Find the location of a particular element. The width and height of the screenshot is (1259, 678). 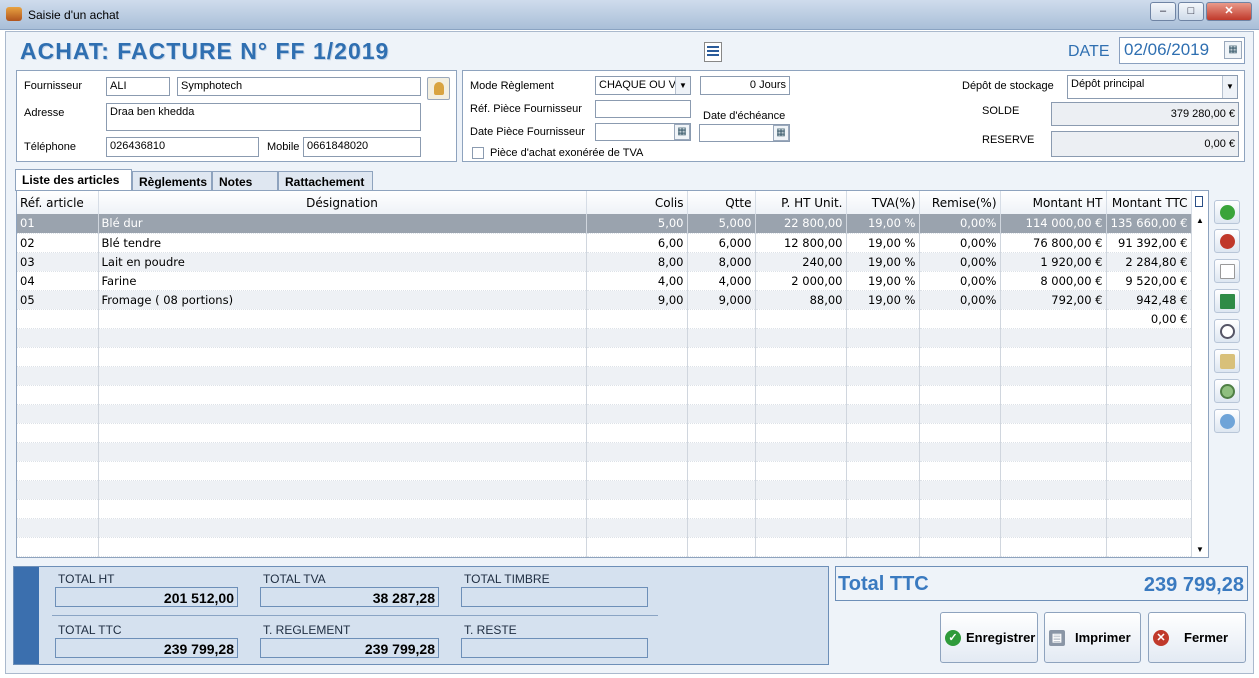

tab-reglements: Règlements is located at coordinates (172, 181).